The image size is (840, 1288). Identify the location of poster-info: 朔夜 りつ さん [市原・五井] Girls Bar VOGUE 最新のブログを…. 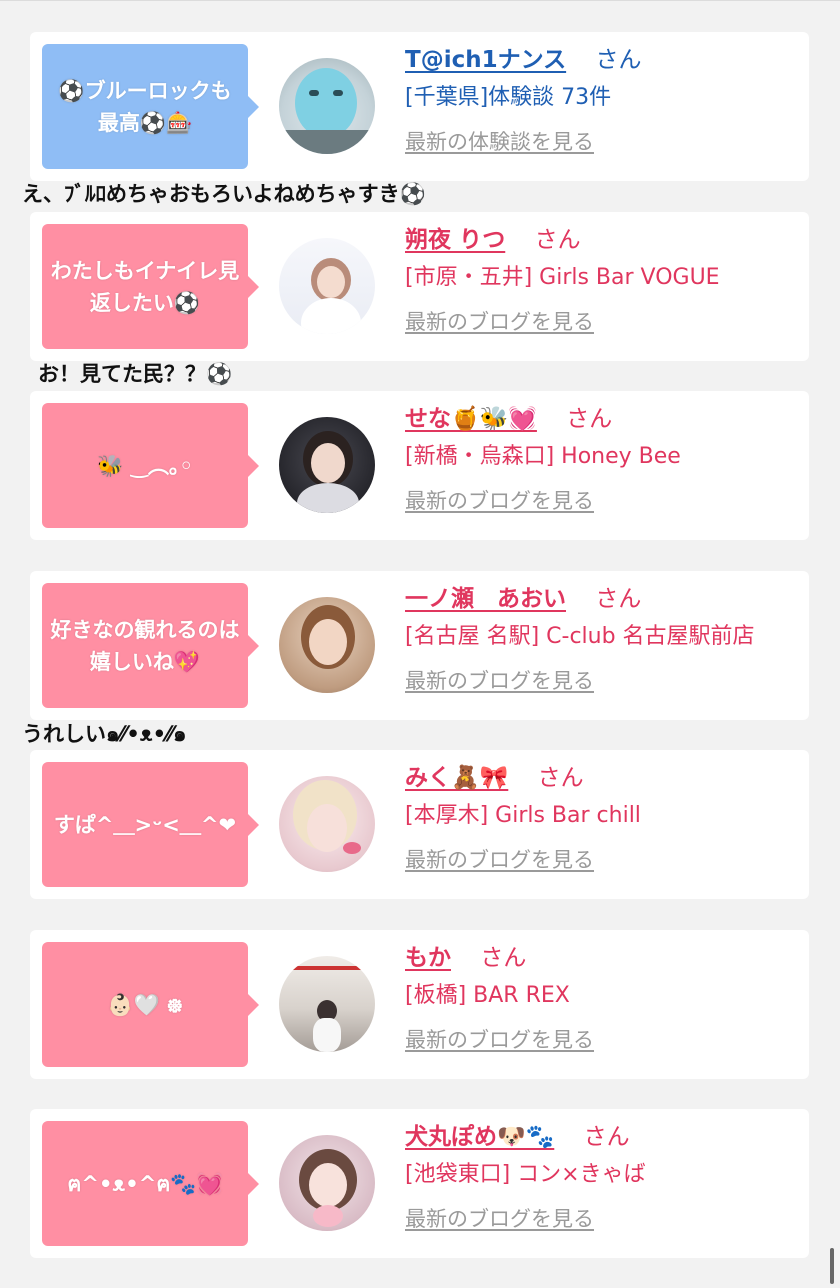
(605, 280).